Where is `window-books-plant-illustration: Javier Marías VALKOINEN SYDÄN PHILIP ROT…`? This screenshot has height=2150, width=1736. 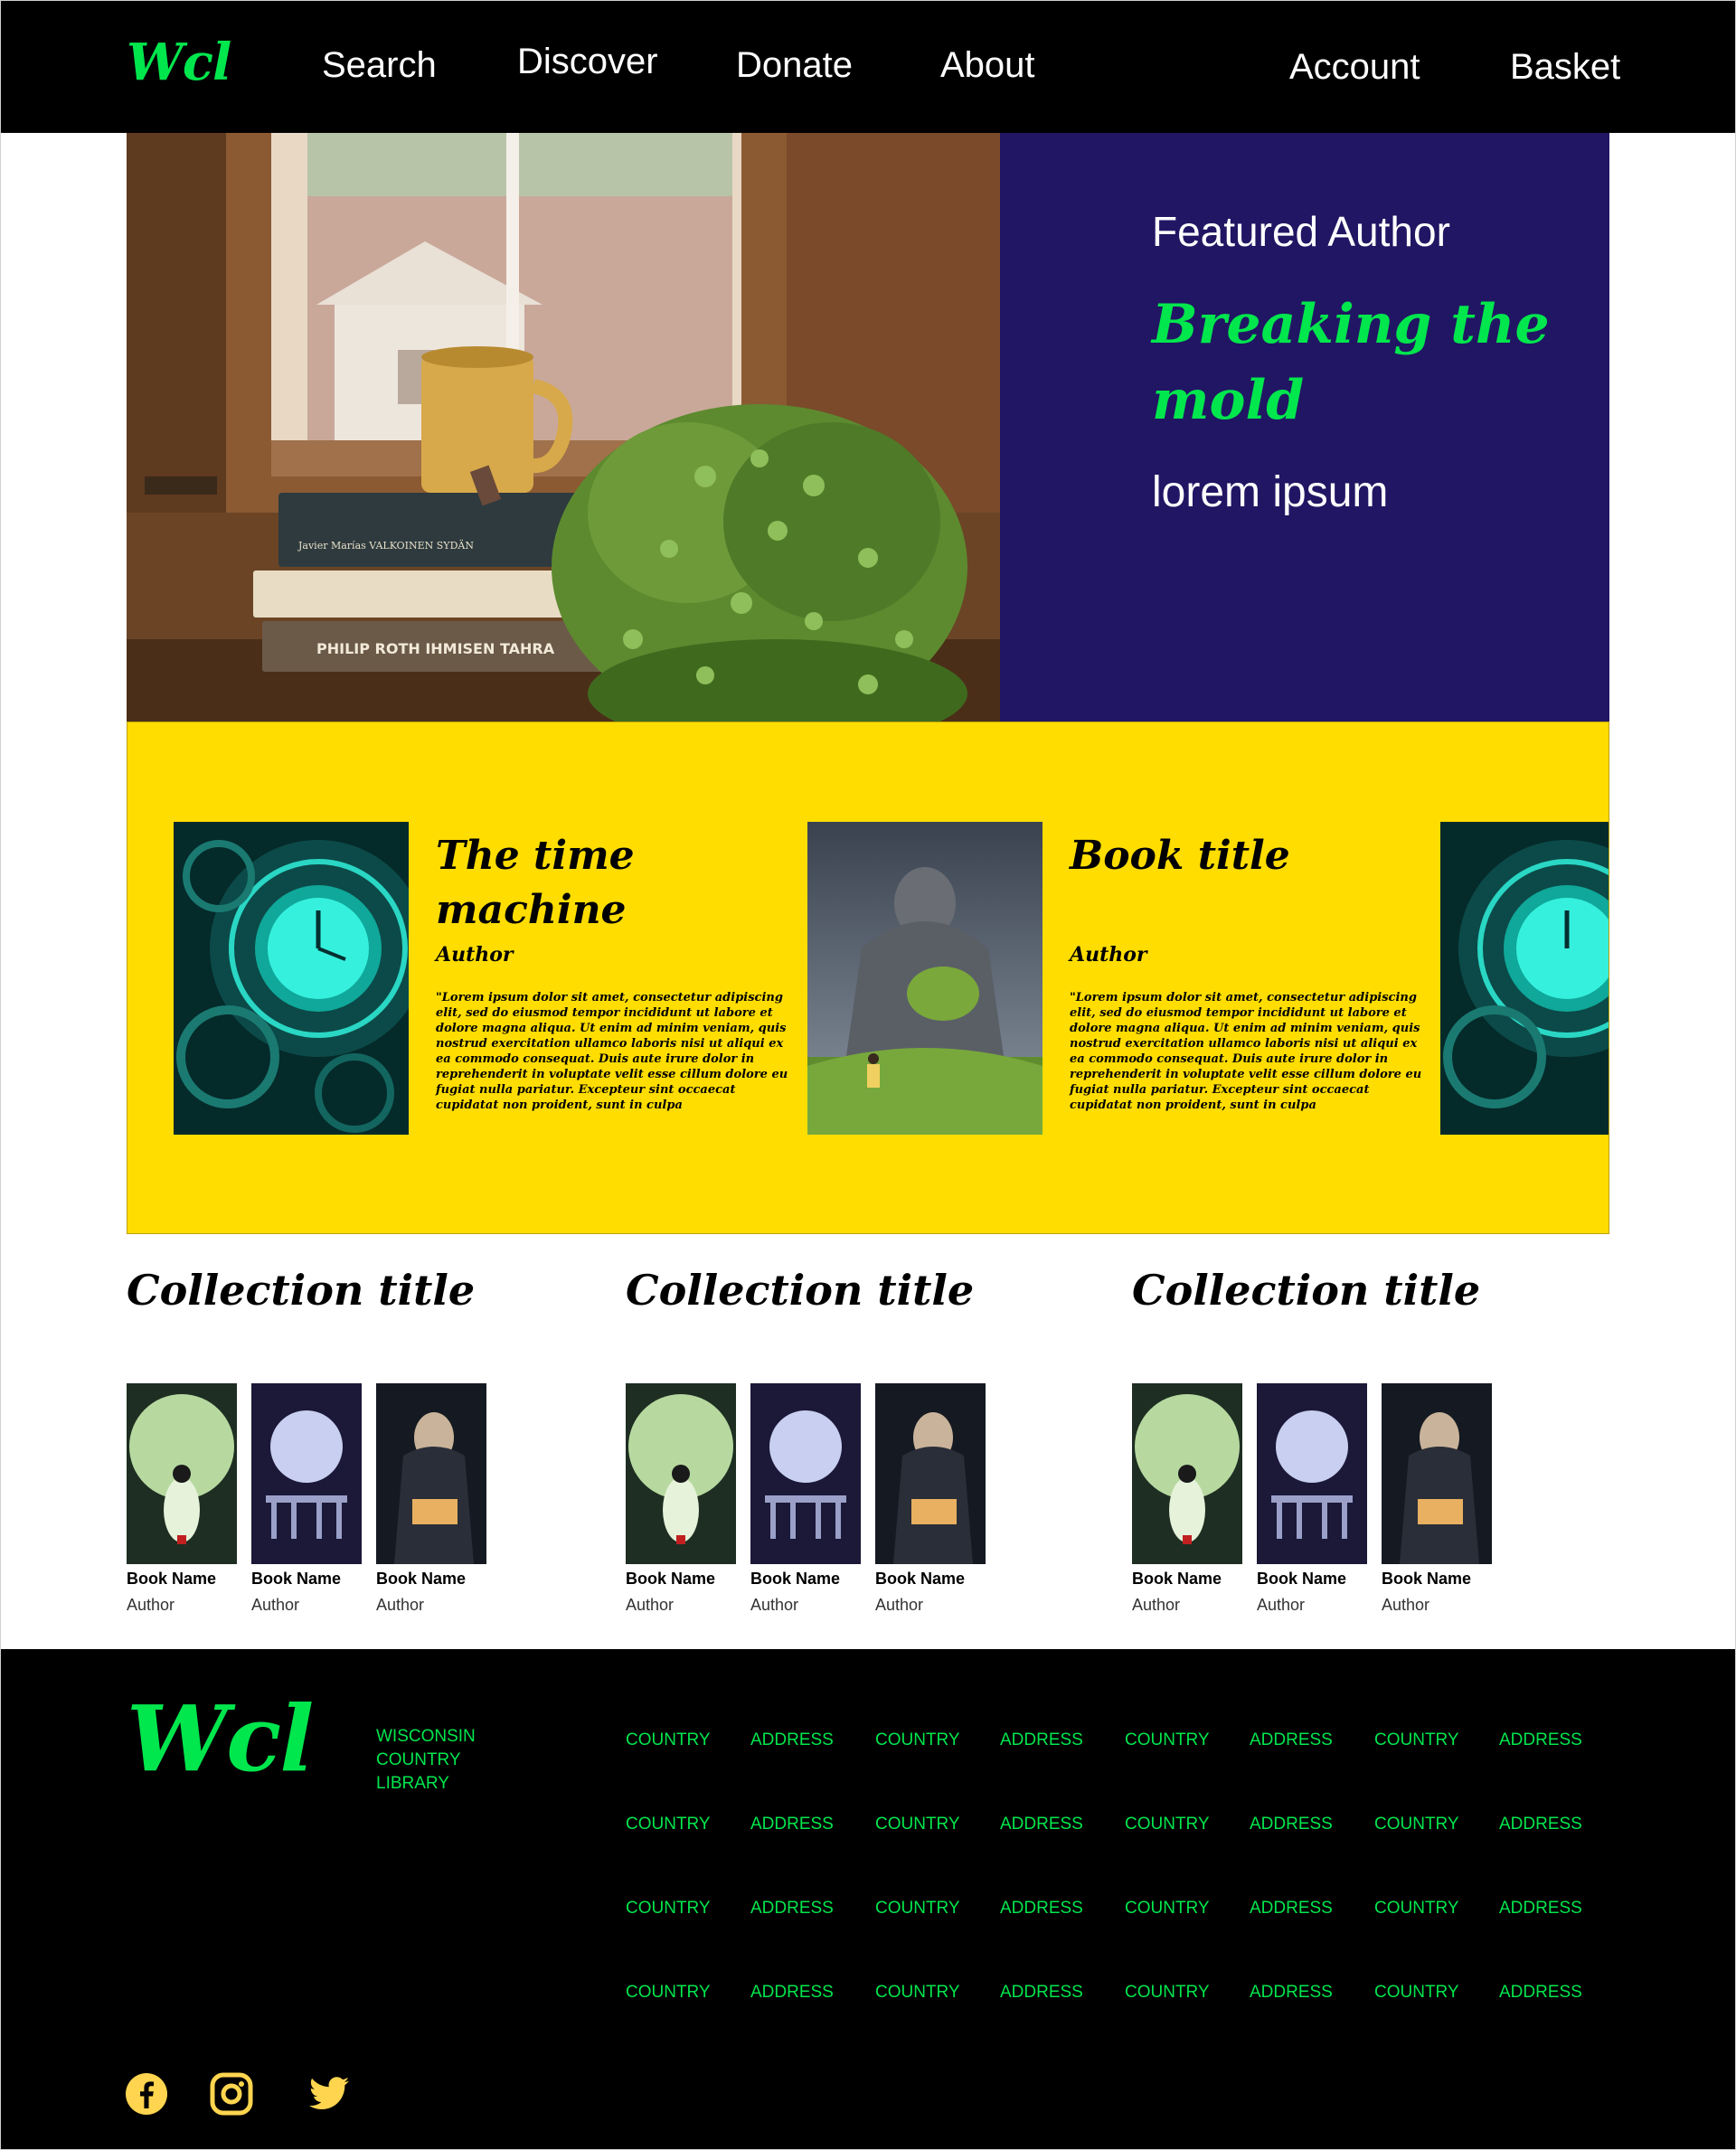 window-books-plant-illustration: Javier Marías VALKOINEN SYDÄN PHILIP ROT… is located at coordinates (563, 427).